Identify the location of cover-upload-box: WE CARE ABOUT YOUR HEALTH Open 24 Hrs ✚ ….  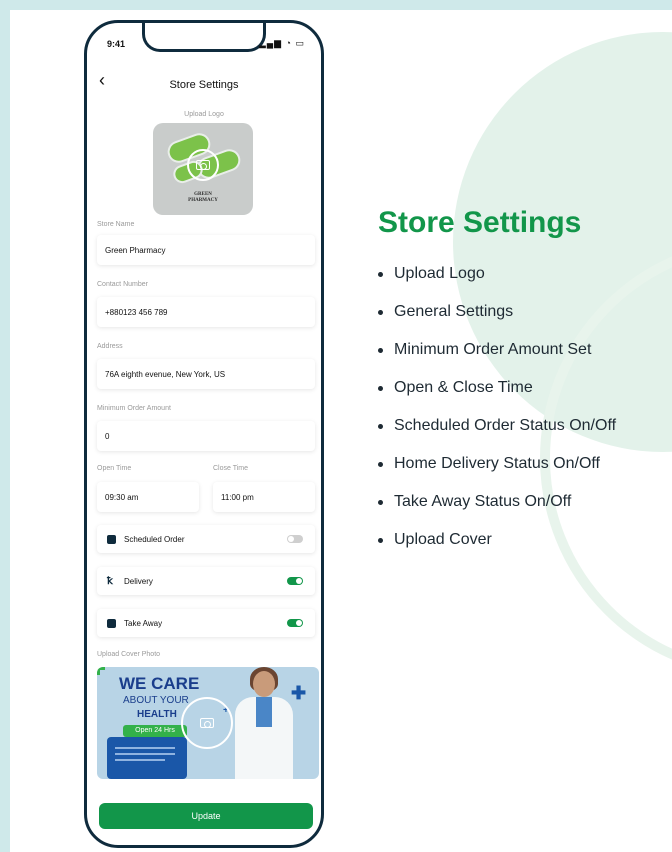
(208, 723).